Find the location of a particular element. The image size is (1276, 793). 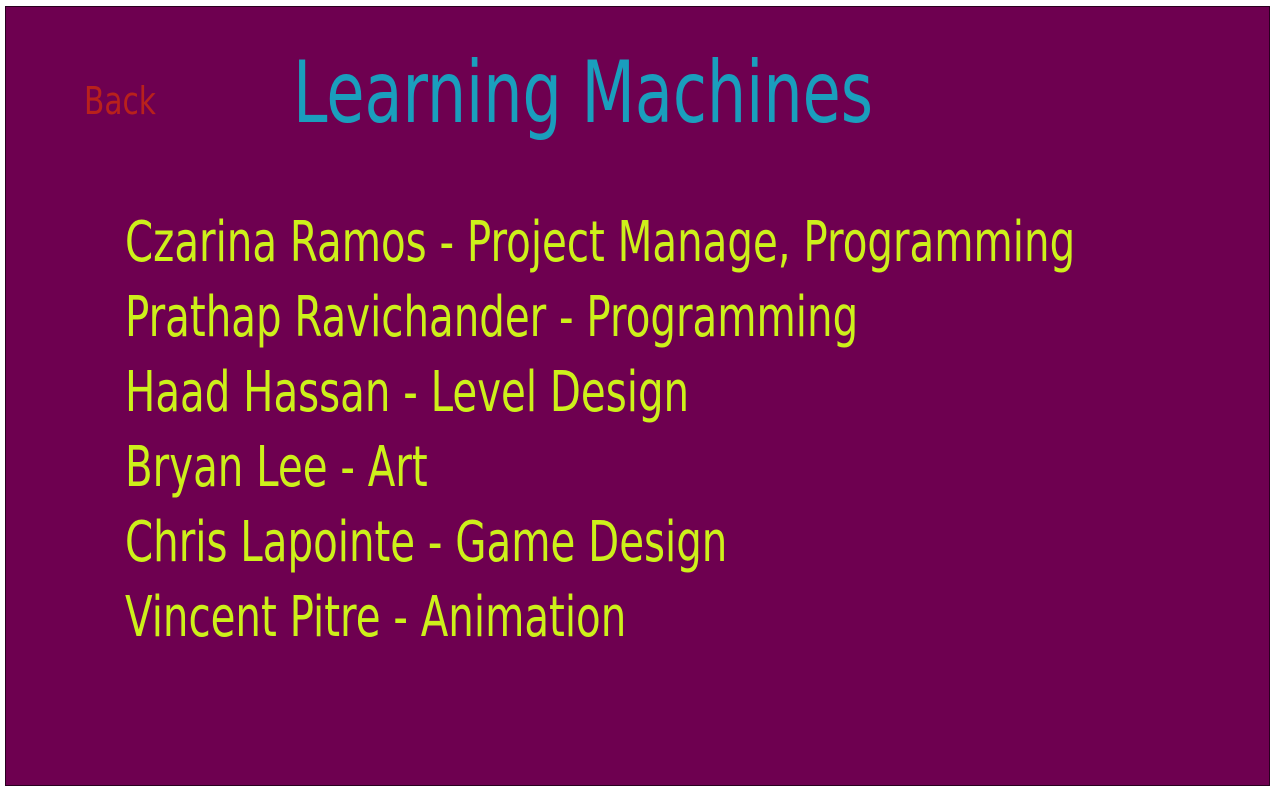

back-button: Back is located at coordinates (120, 101).